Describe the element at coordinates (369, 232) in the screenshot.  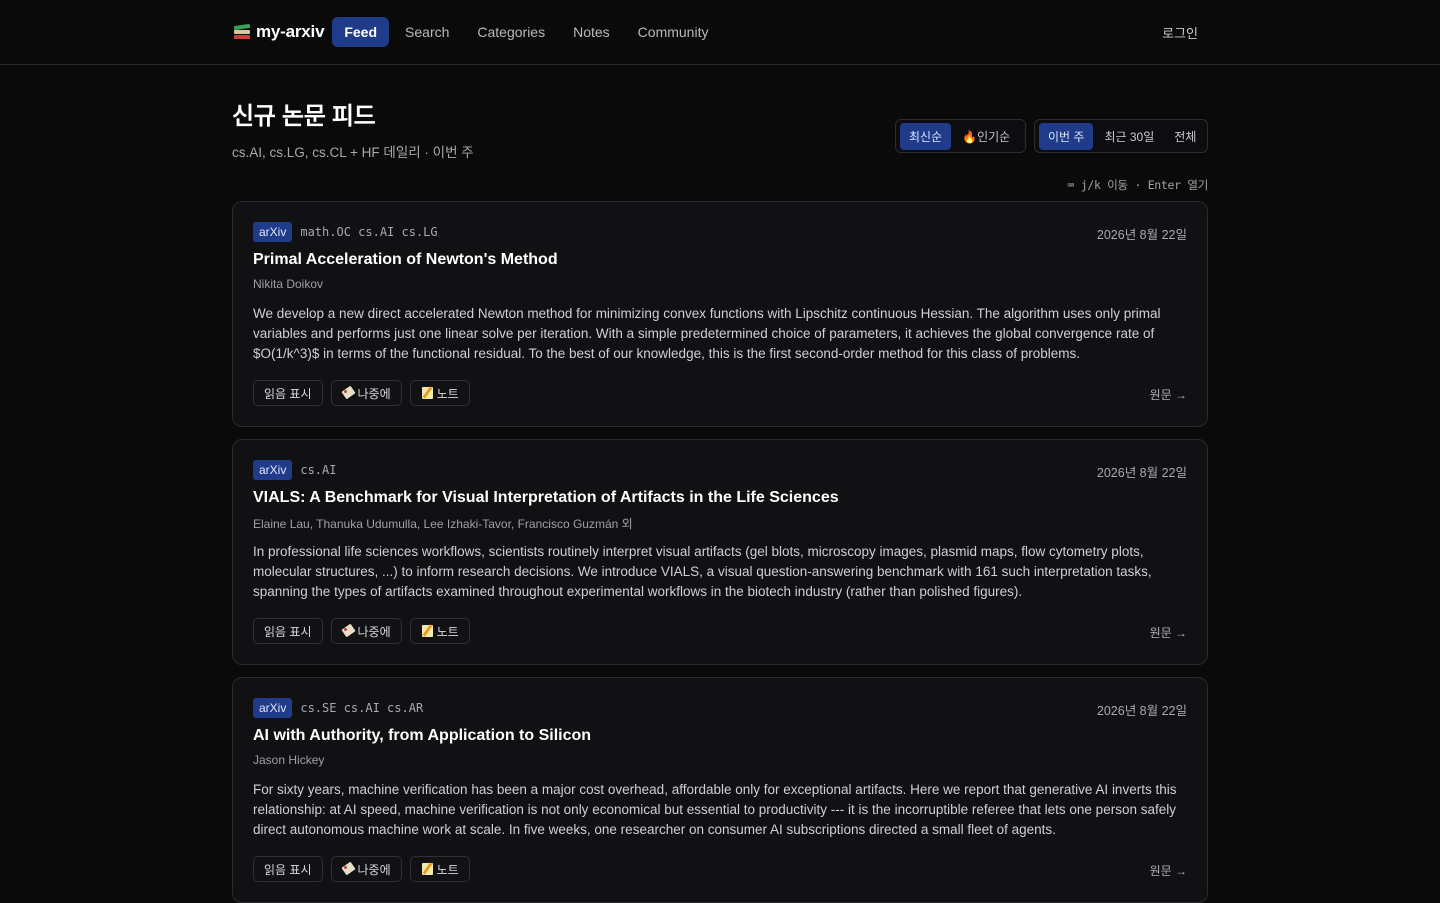
I see `paper-categories: math.OC cs.AI cs.LG` at that location.